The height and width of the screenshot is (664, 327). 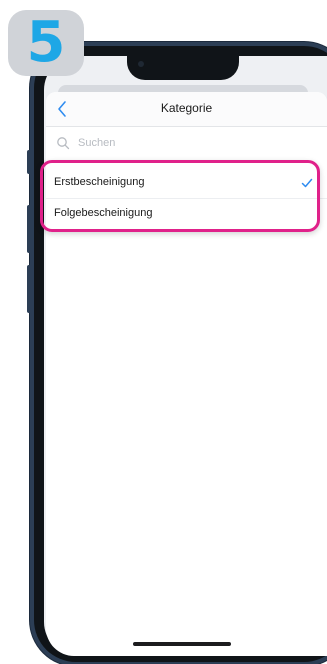 I want to click on step-number: 5, so click(x=46, y=42).